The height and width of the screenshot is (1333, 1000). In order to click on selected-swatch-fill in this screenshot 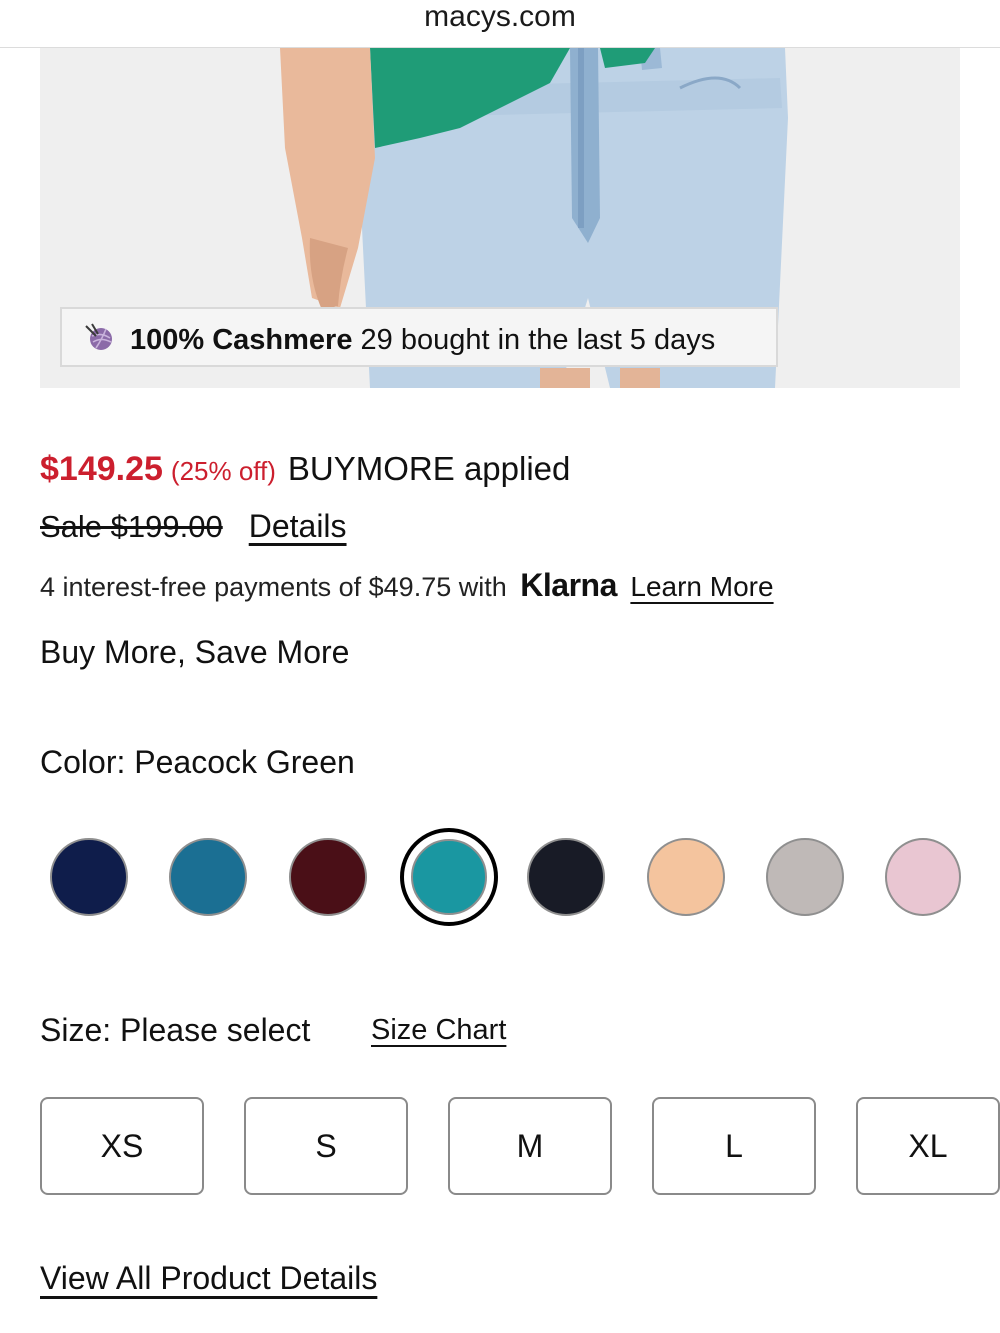, I will do `click(449, 877)`.